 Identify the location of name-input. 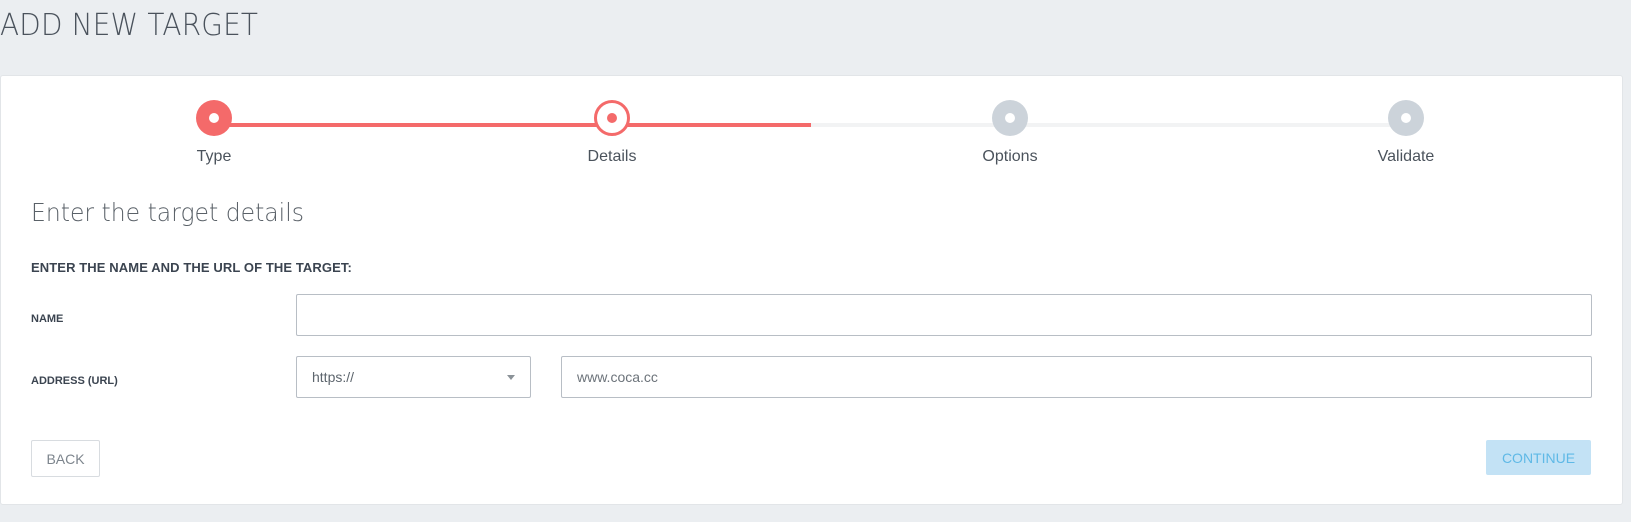
(944, 315).